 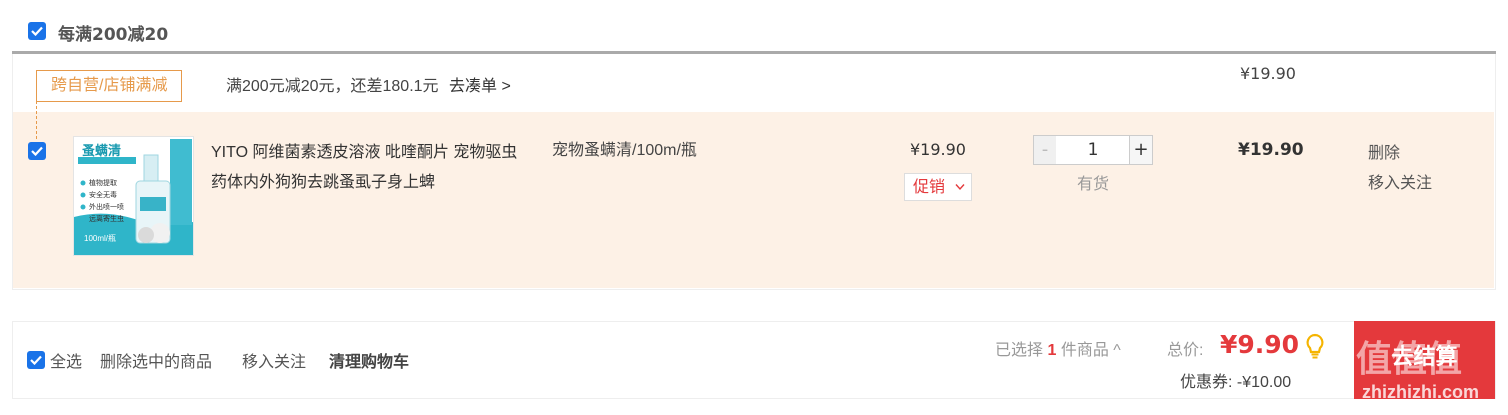 I want to click on thumb-brand: 蚤螨清, so click(x=102, y=150).